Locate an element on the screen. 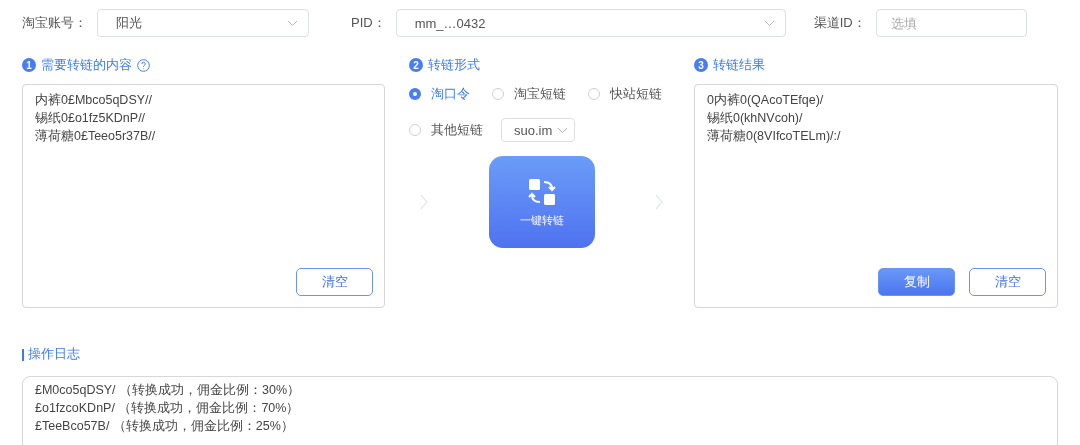 This screenshot has width=1080, height=445. domain-select: suo.im is located at coordinates (538, 130).